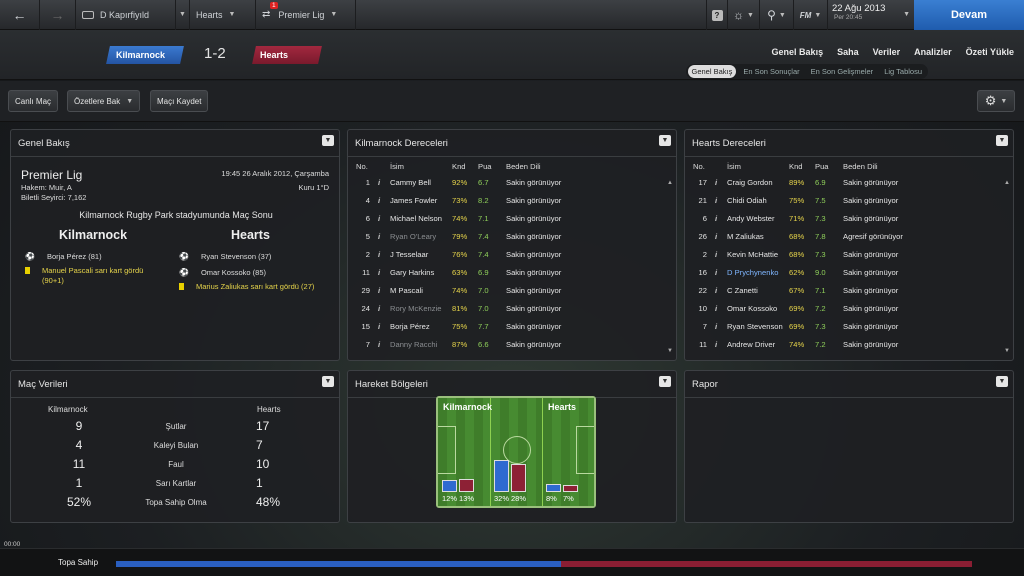  Describe the element at coordinates (969, 15) in the screenshot. I see `continue-button: Devam` at that location.